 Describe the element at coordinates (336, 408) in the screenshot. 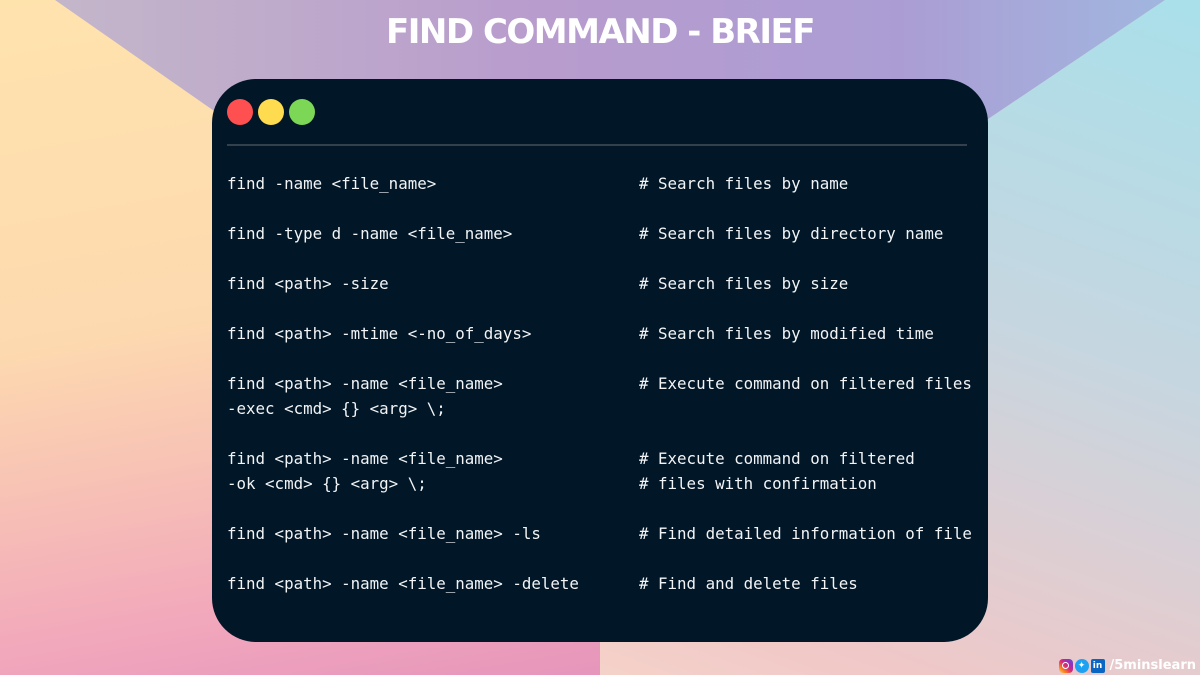

I see `command-text: -exec <cmd> {} <arg> \;` at that location.